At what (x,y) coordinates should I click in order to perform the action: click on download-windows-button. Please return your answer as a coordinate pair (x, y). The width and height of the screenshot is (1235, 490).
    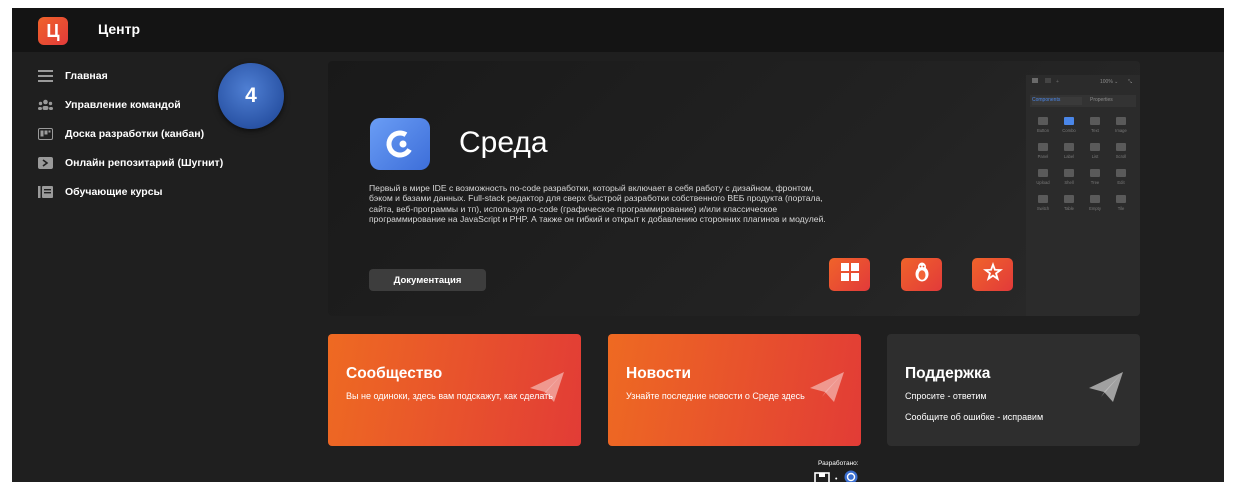
    Looking at the image, I should click on (849, 274).